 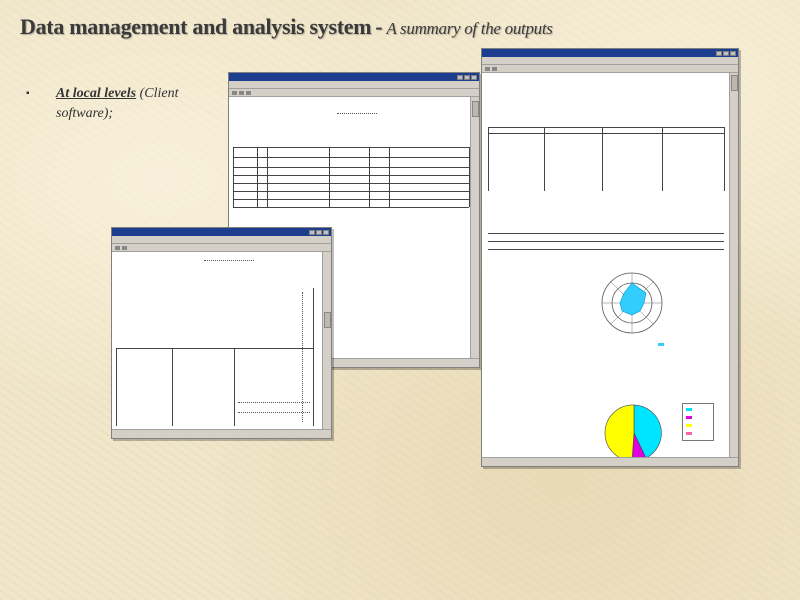 I want to click on pie-legend, so click(x=698, y=422).